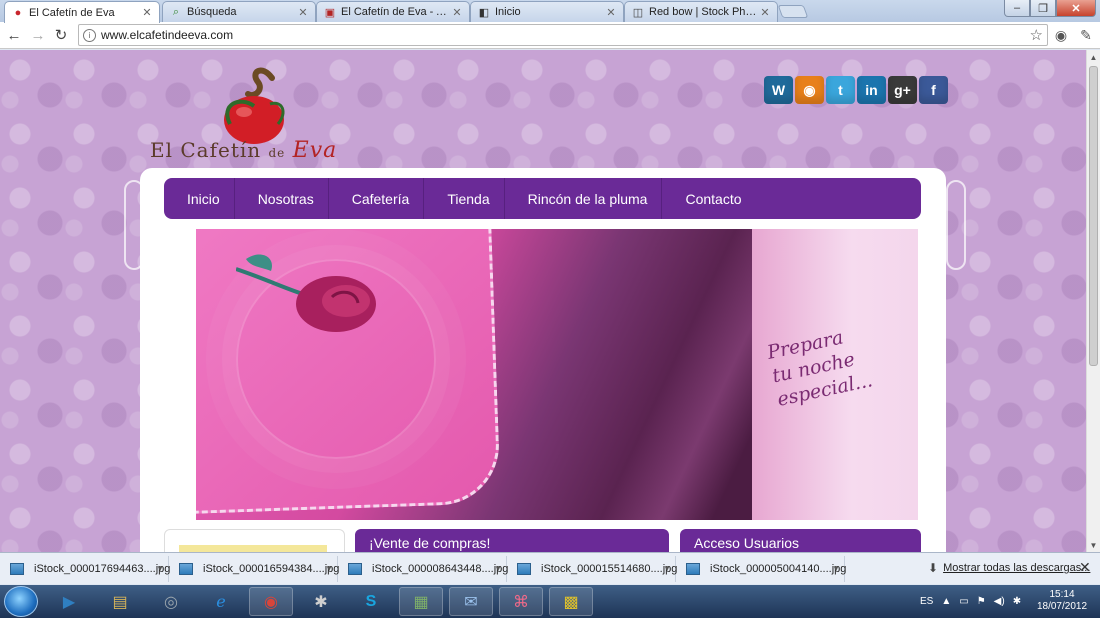 The image size is (1100, 618). Describe the element at coordinates (271, 601) in the screenshot. I see `chrome-app-icon: ◉` at that location.